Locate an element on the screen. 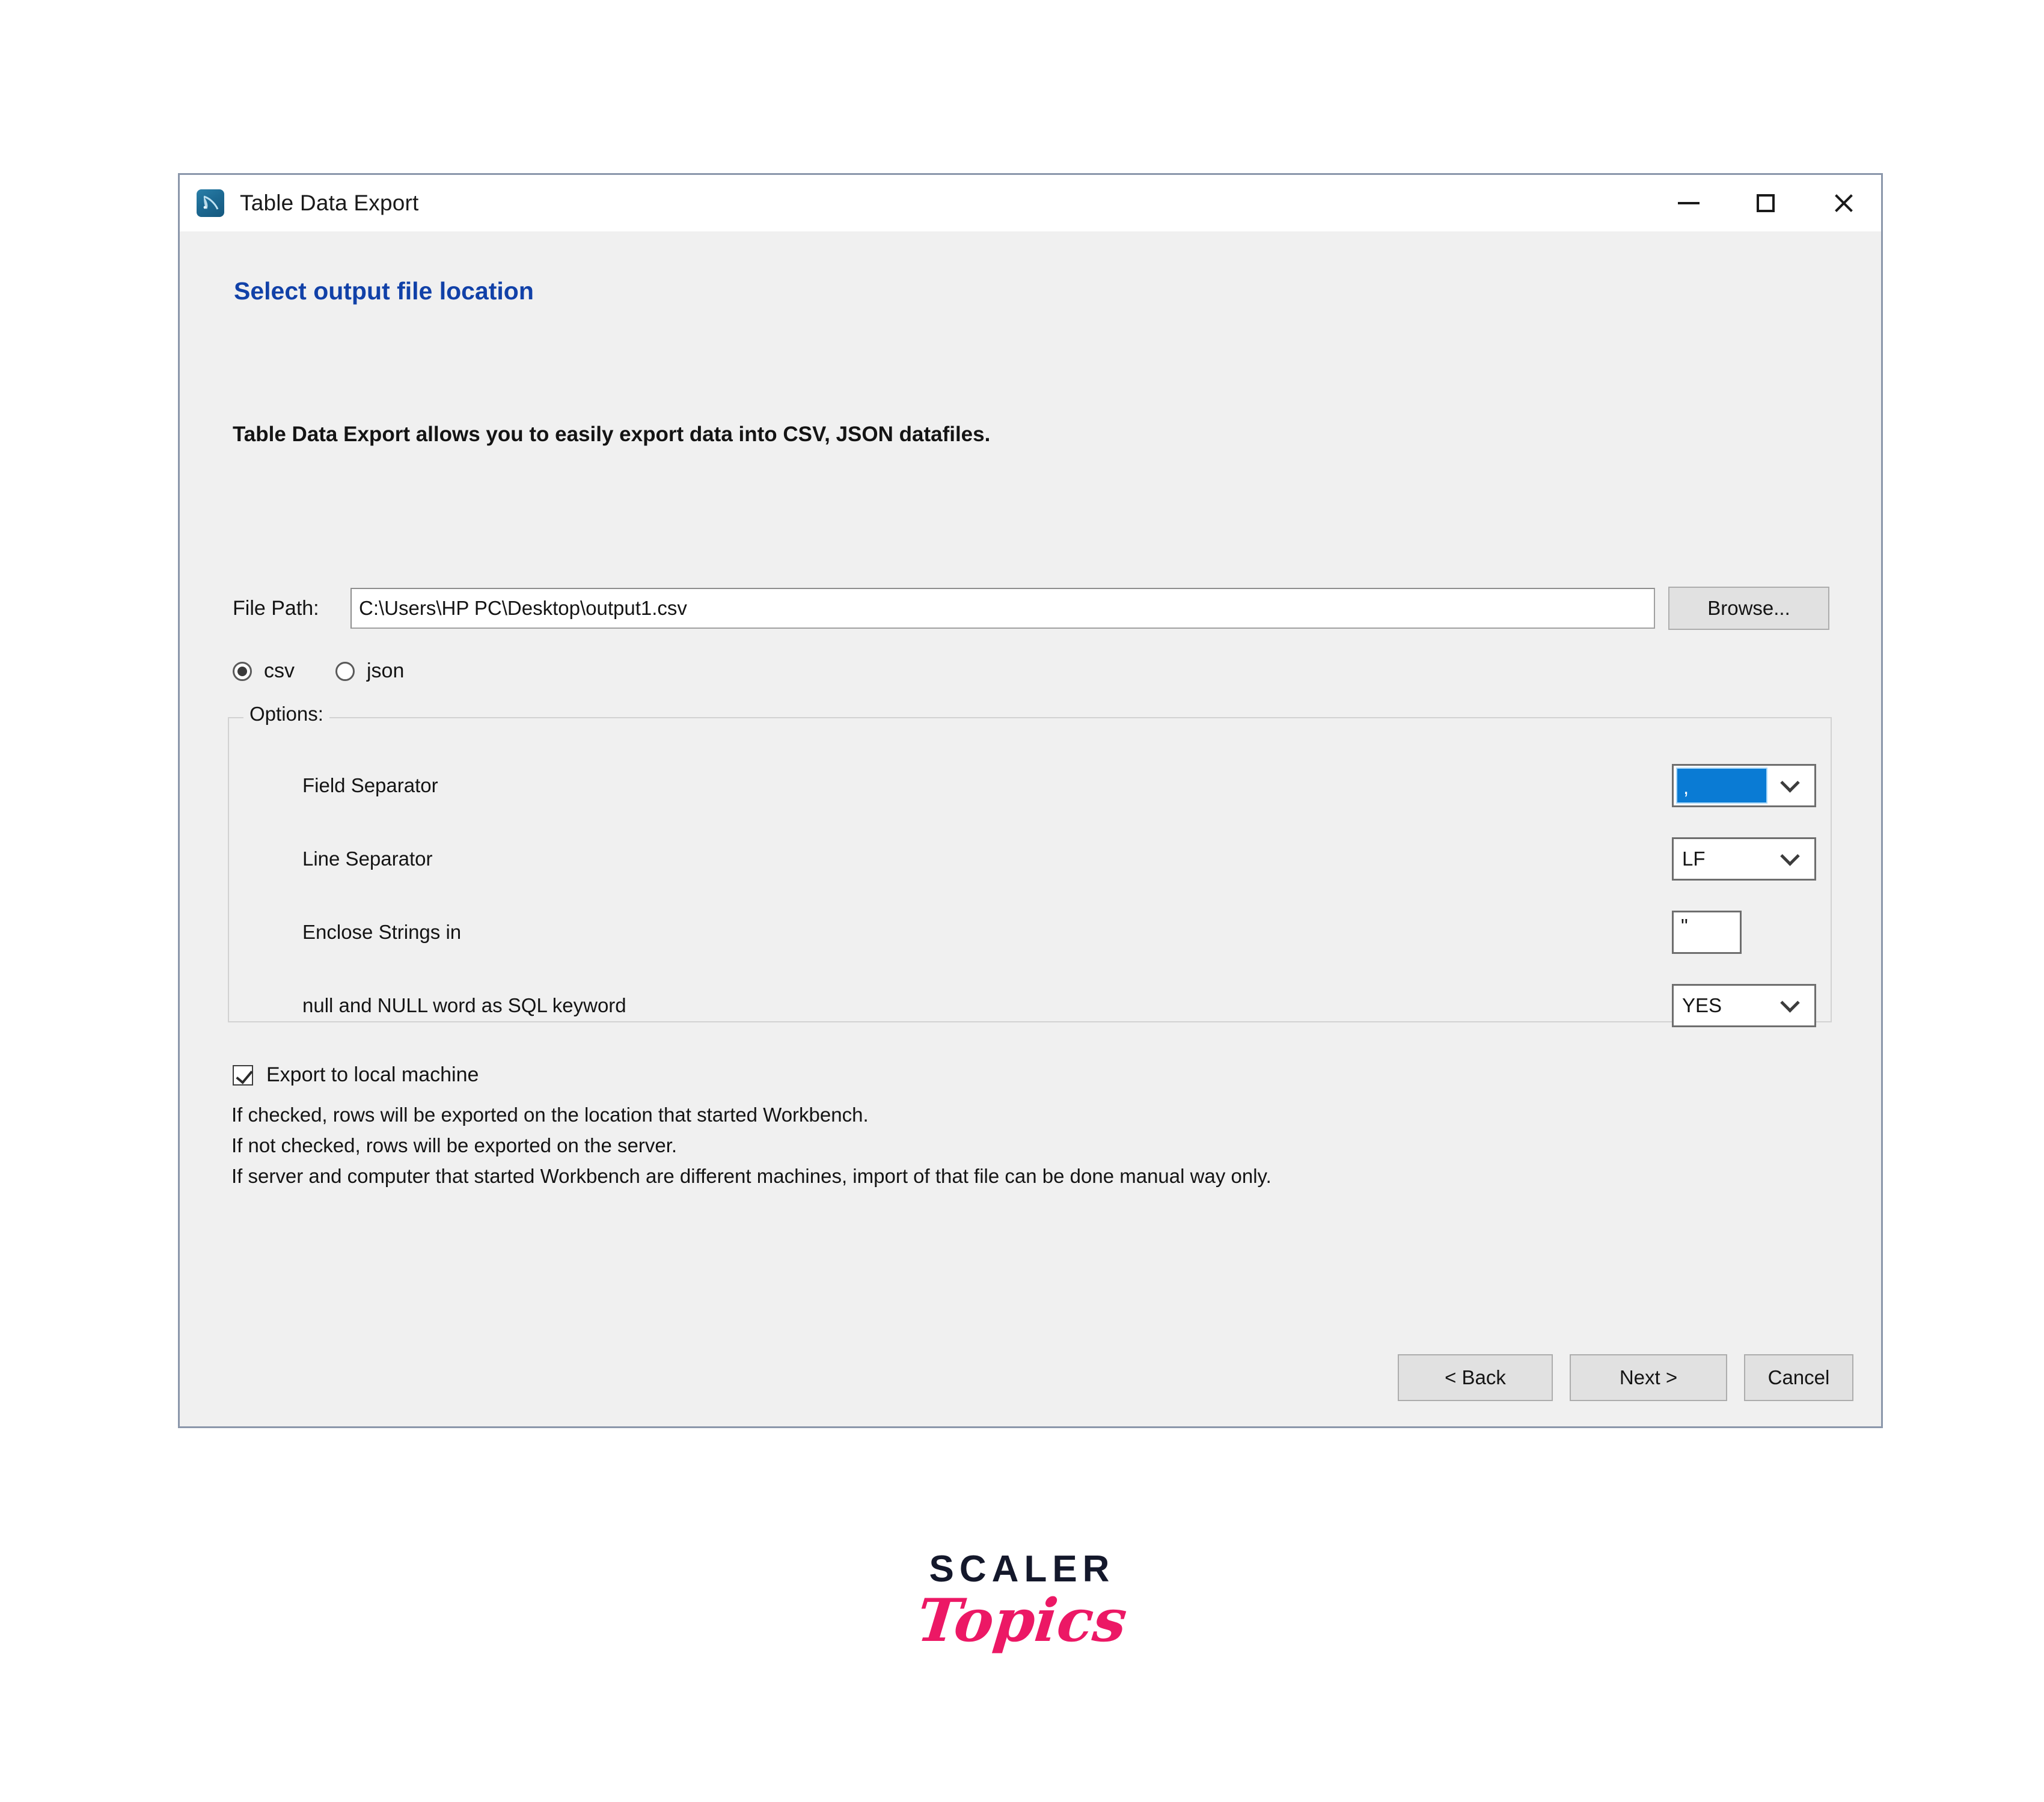  null-keyword-label: null and NULL word as SQL keyword is located at coordinates (464, 1005).